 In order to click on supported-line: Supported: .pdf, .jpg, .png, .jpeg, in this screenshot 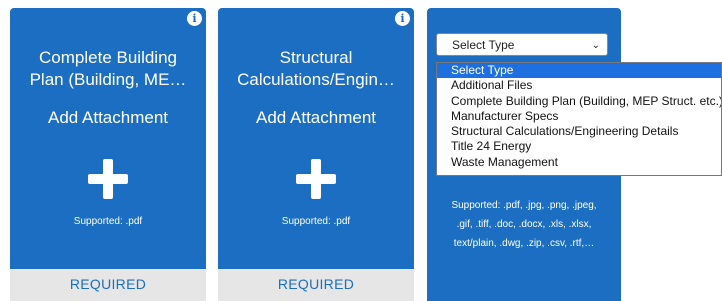, I will do `click(524, 205)`.